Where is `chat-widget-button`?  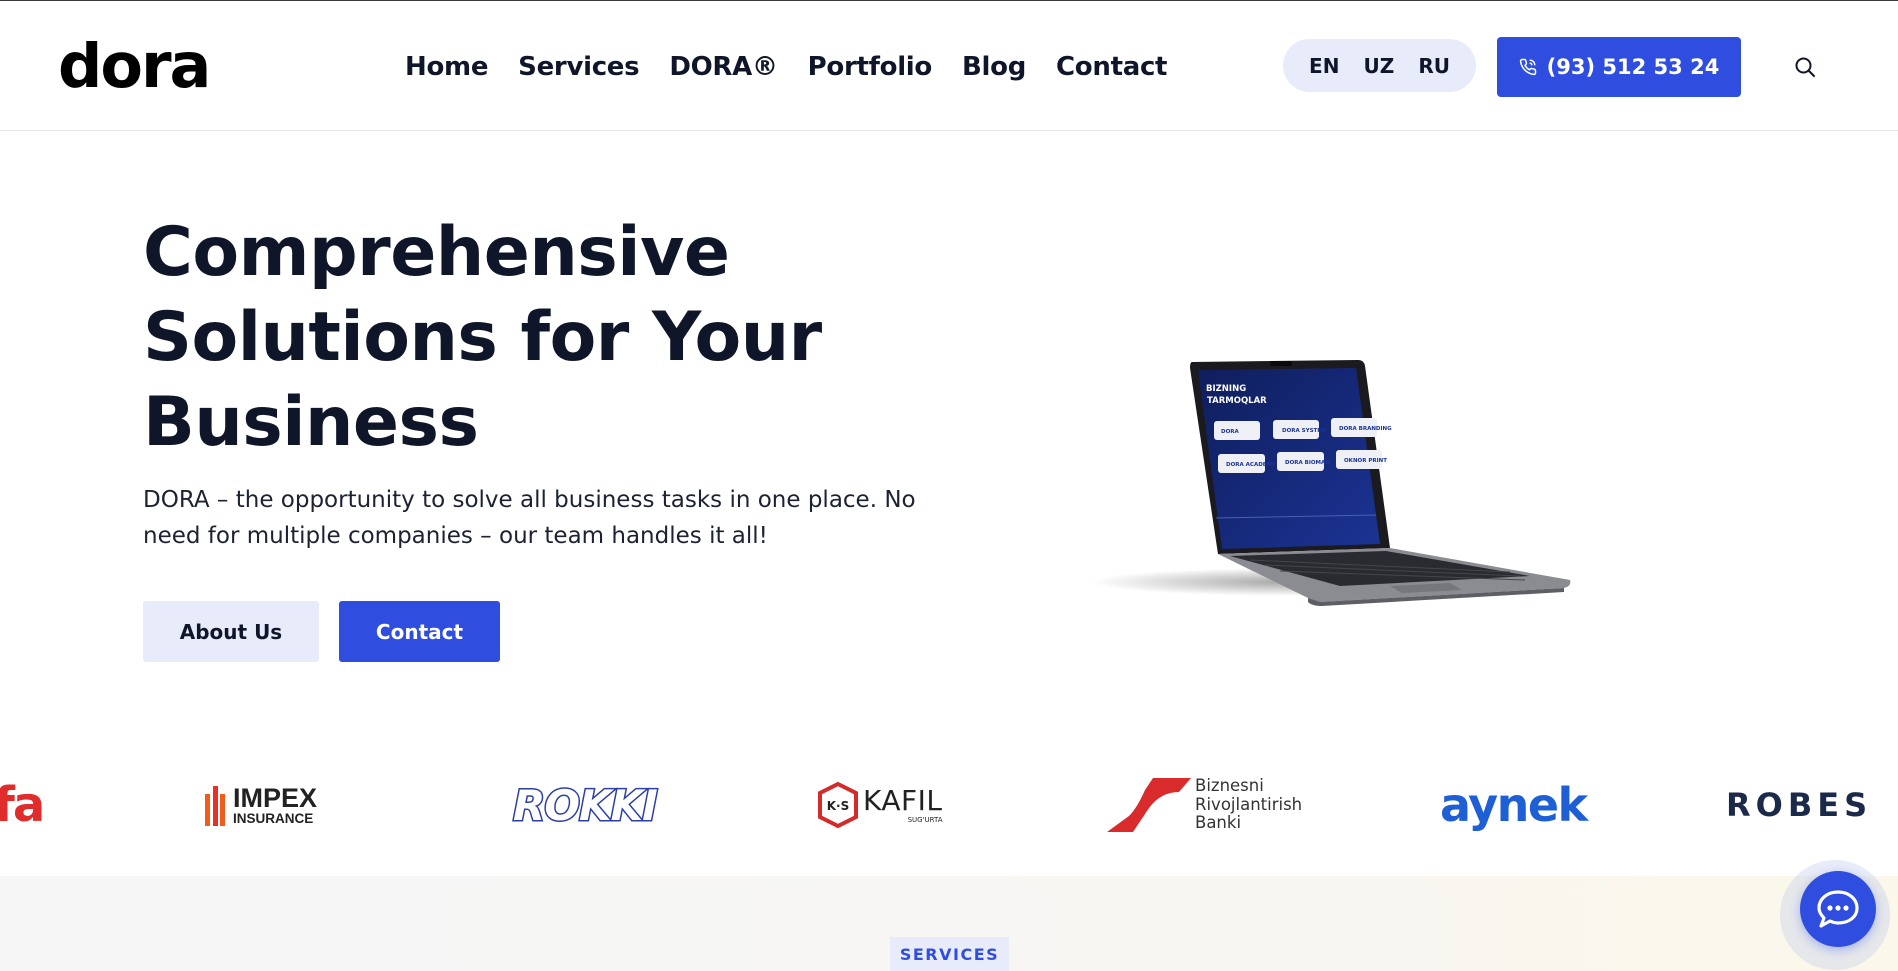 chat-widget-button is located at coordinates (1838, 909).